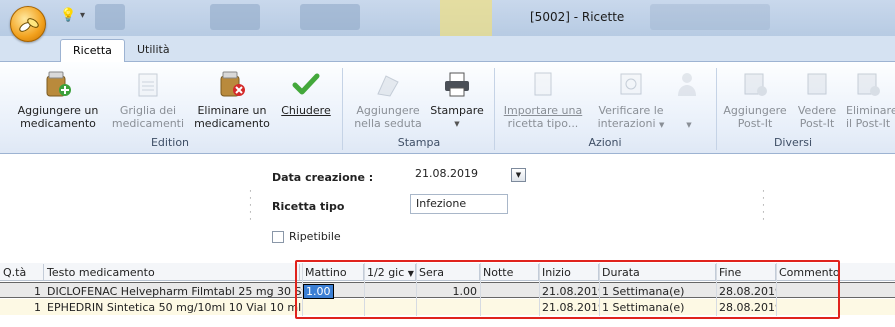 This screenshot has height=327, width=895. What do you see at coordinates (817, 123) in the screenshot?
I see `view-postit-label-2: Post-It` at bounding box center [817, 123].